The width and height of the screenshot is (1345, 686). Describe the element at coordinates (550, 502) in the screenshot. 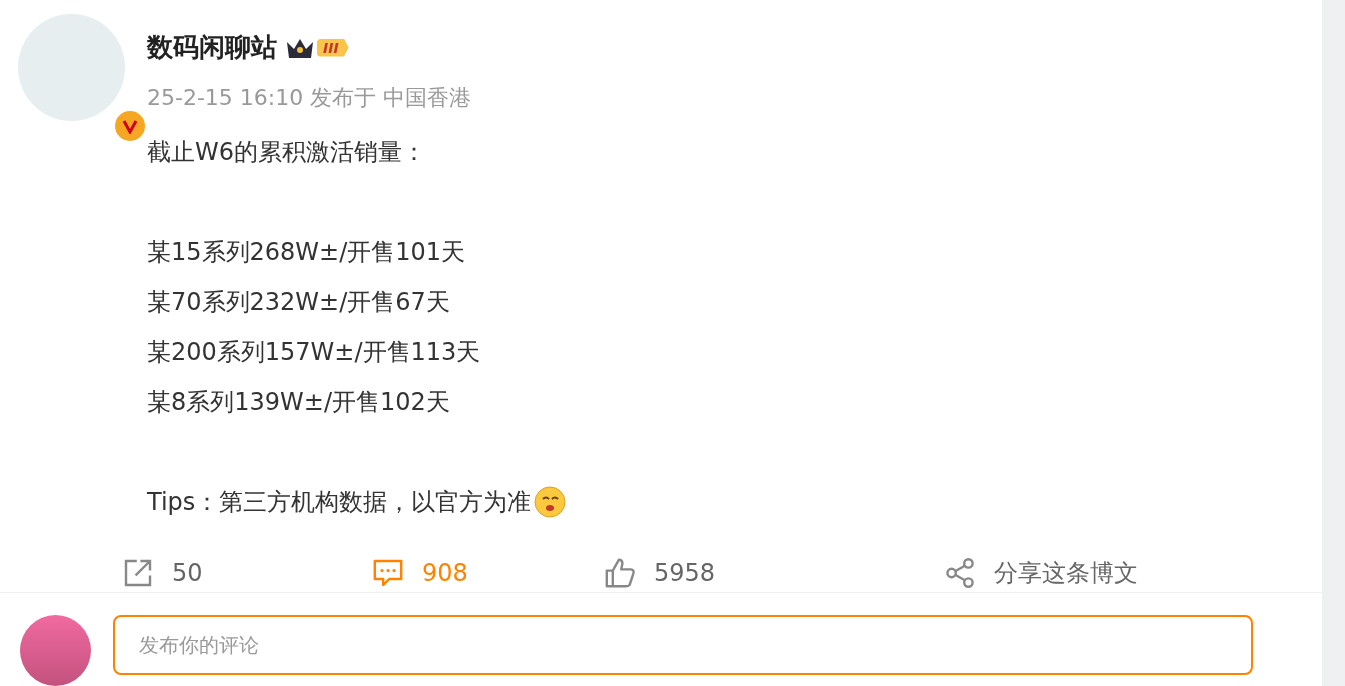

I see `emoji-icon` at that location.